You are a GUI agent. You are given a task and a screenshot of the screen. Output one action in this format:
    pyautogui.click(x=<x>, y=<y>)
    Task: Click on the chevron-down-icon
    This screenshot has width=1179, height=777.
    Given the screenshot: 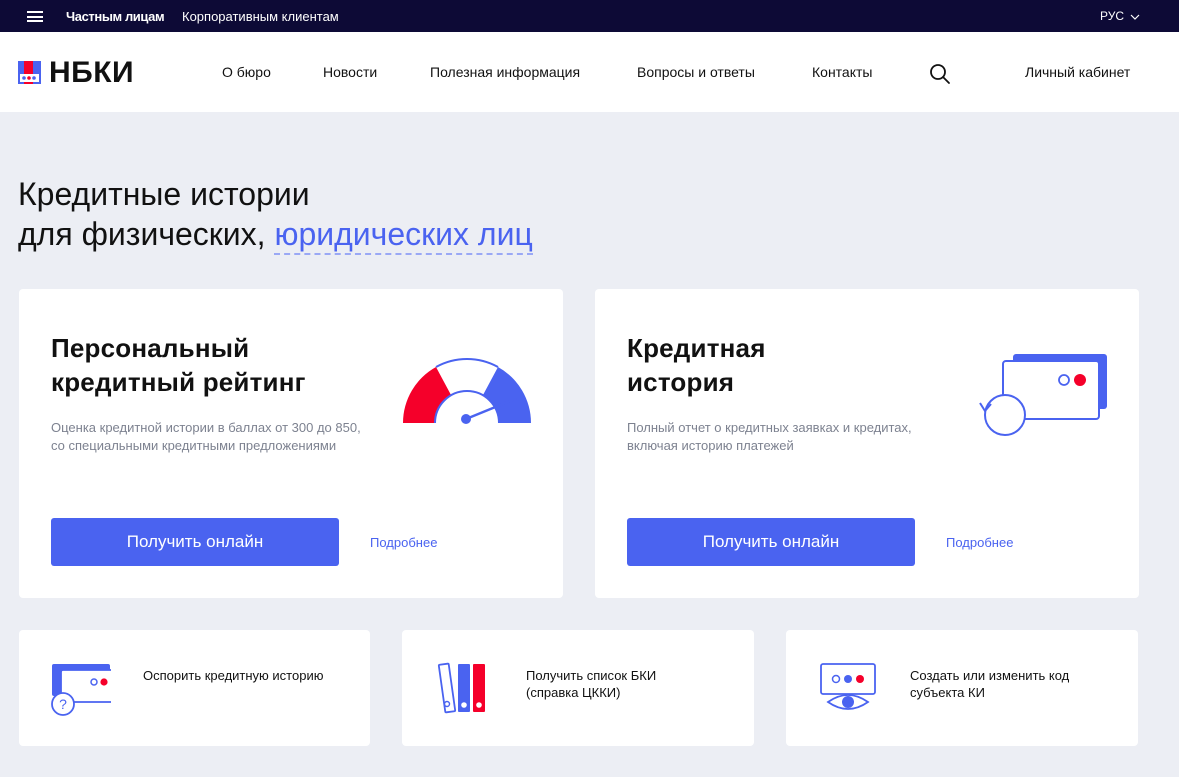 What is the action you would take?
    pyautogui.click(x=1135, y=17)
    